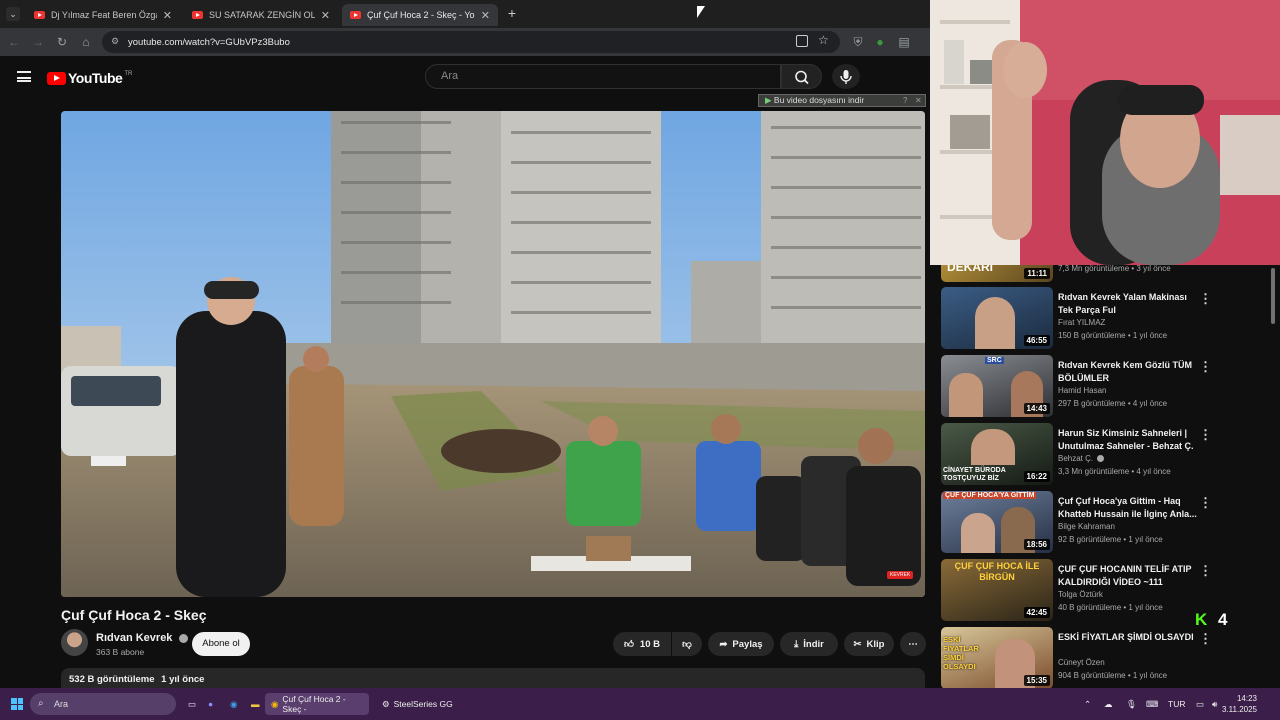 The image size is (1280, 720). What do you see at coordinates (192, 704) in the screenshot?
I see `task-view-icon: ▭` at bounding box center [192, 704].